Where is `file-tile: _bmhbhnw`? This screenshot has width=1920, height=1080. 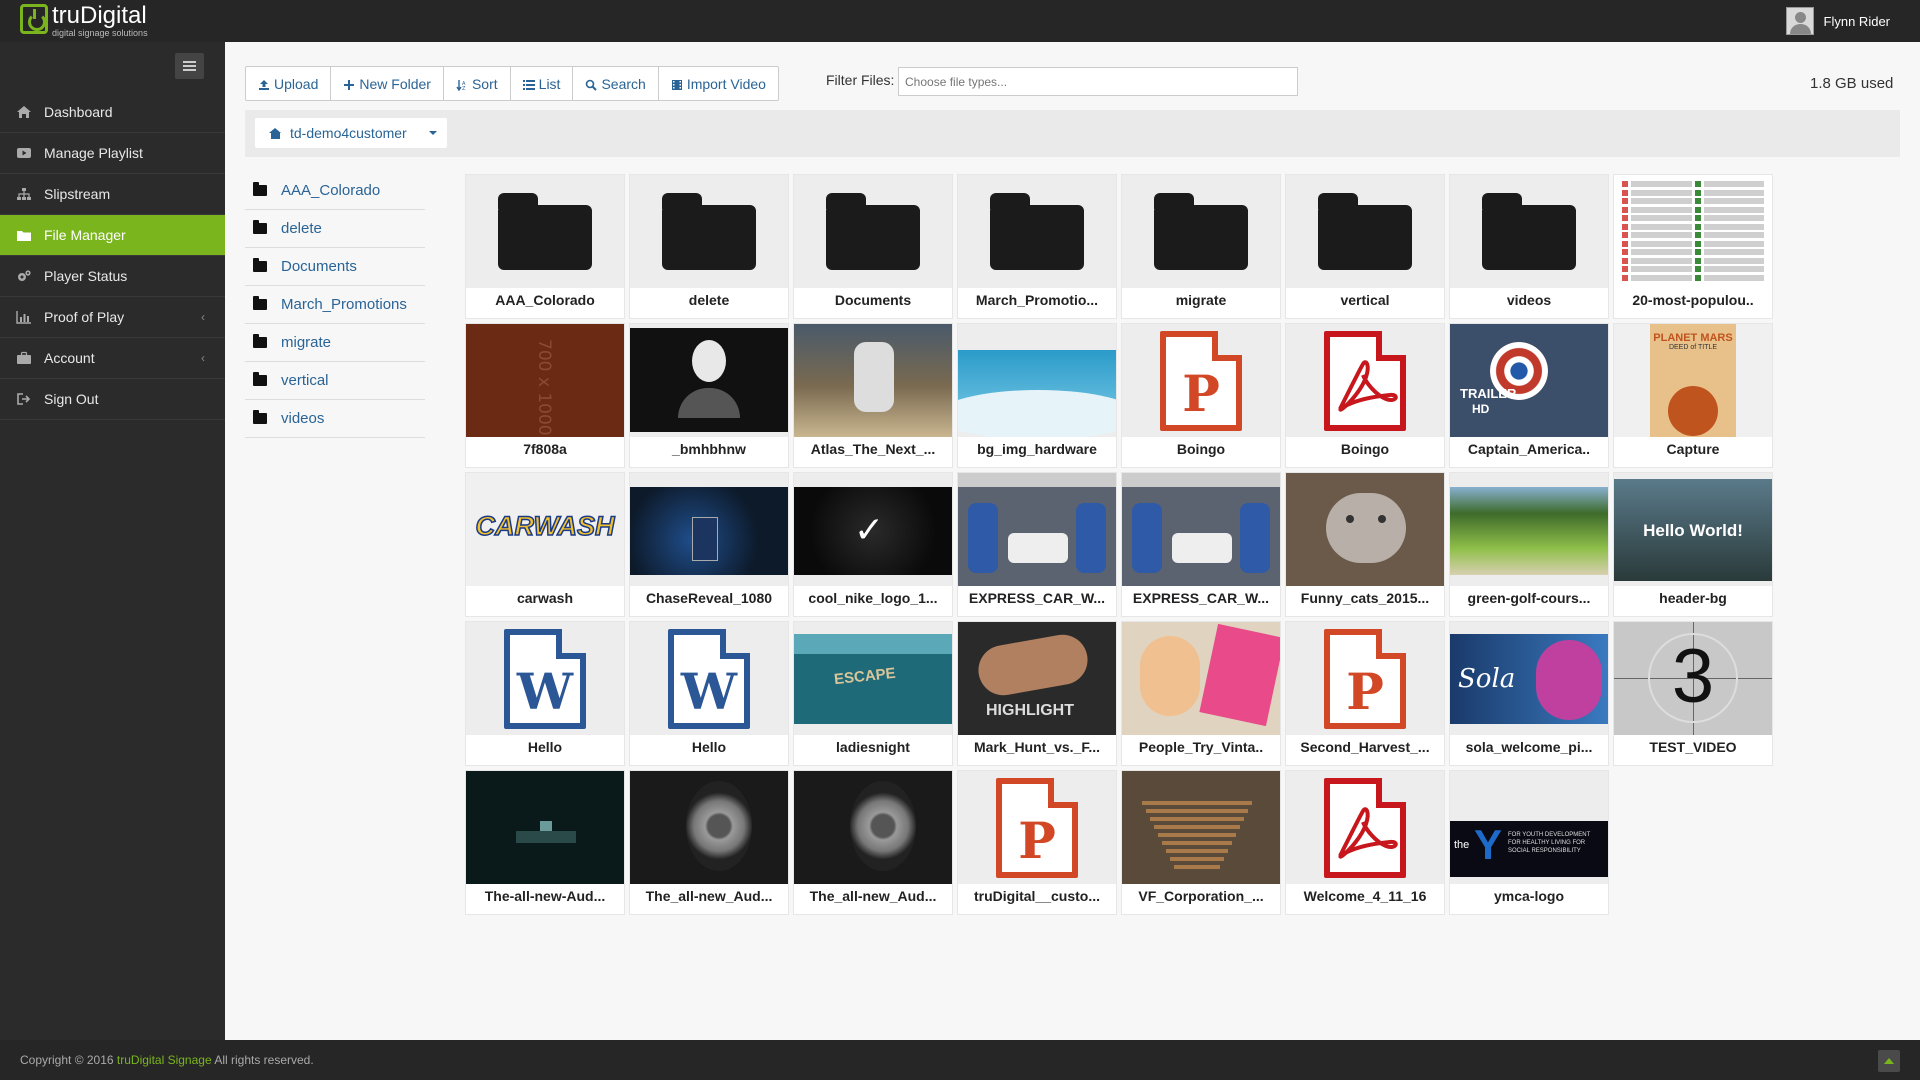 file-tile: _bmhbhnw is located at coordinates (709, 395).